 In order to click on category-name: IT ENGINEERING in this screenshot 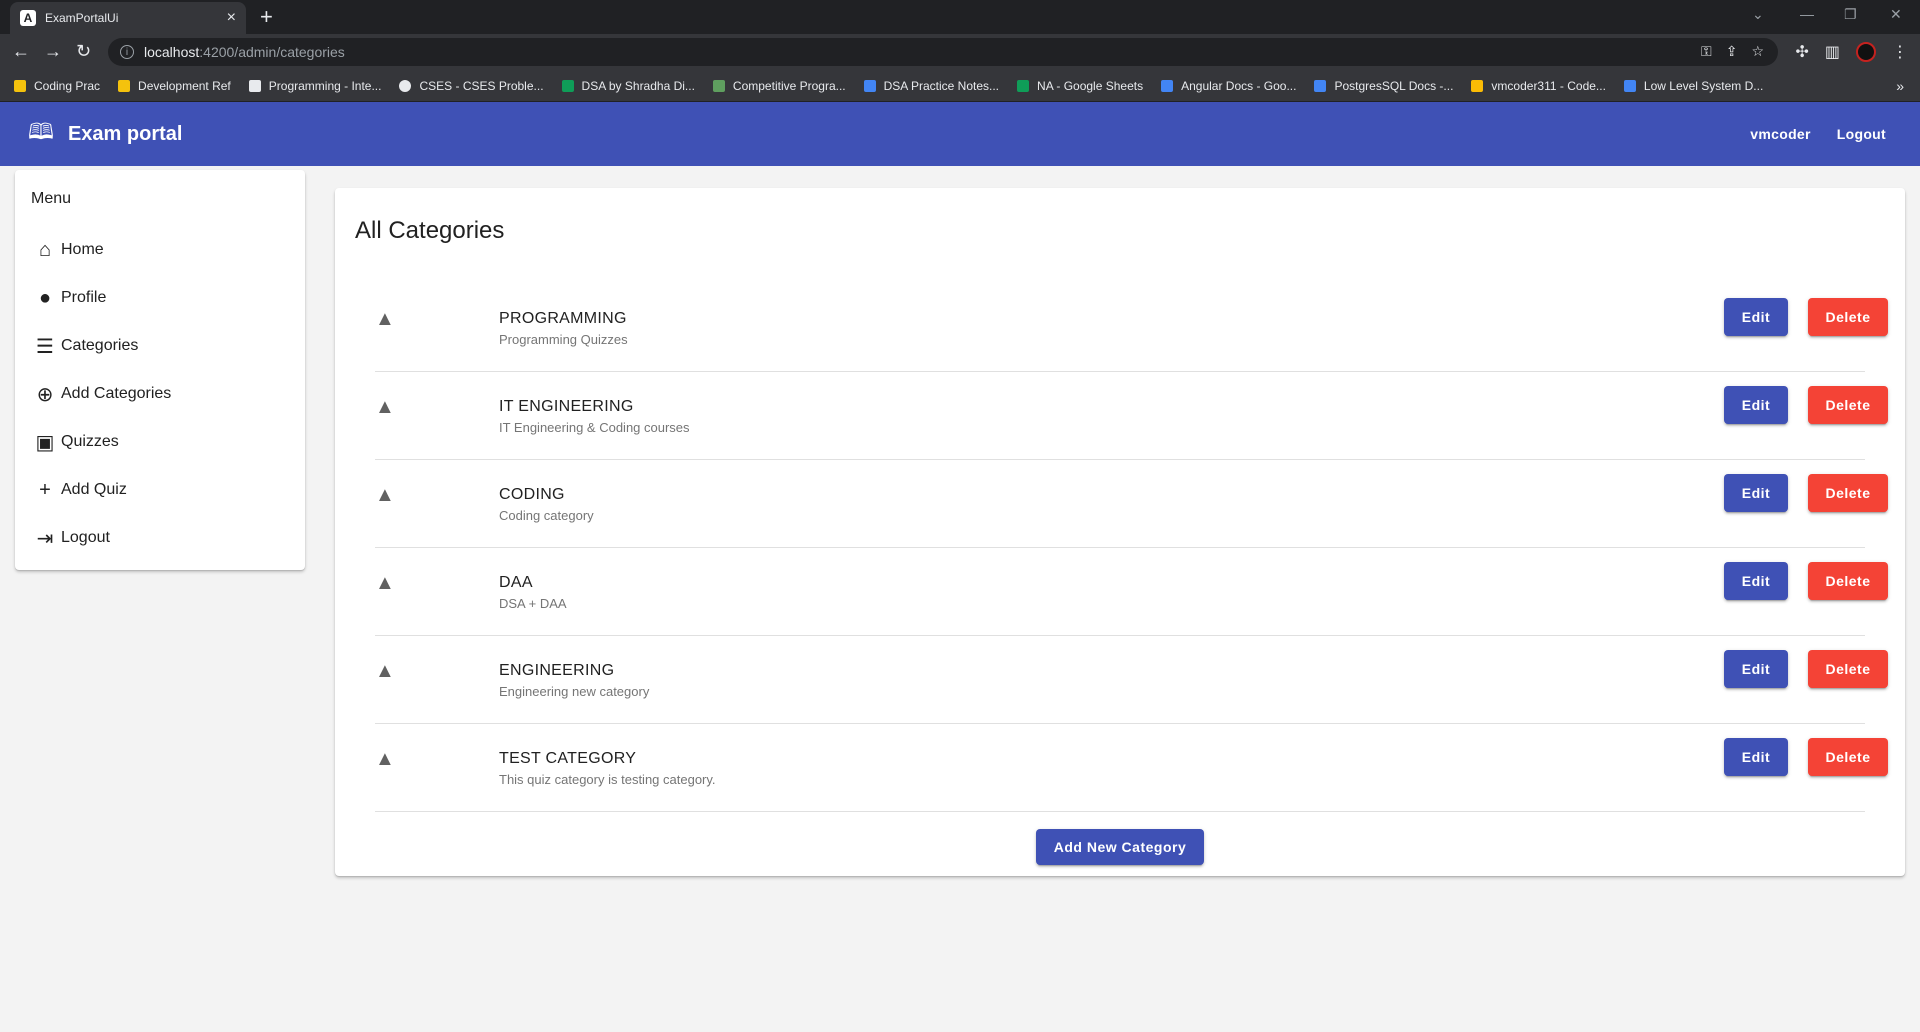, I will do `click(566, 406)`.